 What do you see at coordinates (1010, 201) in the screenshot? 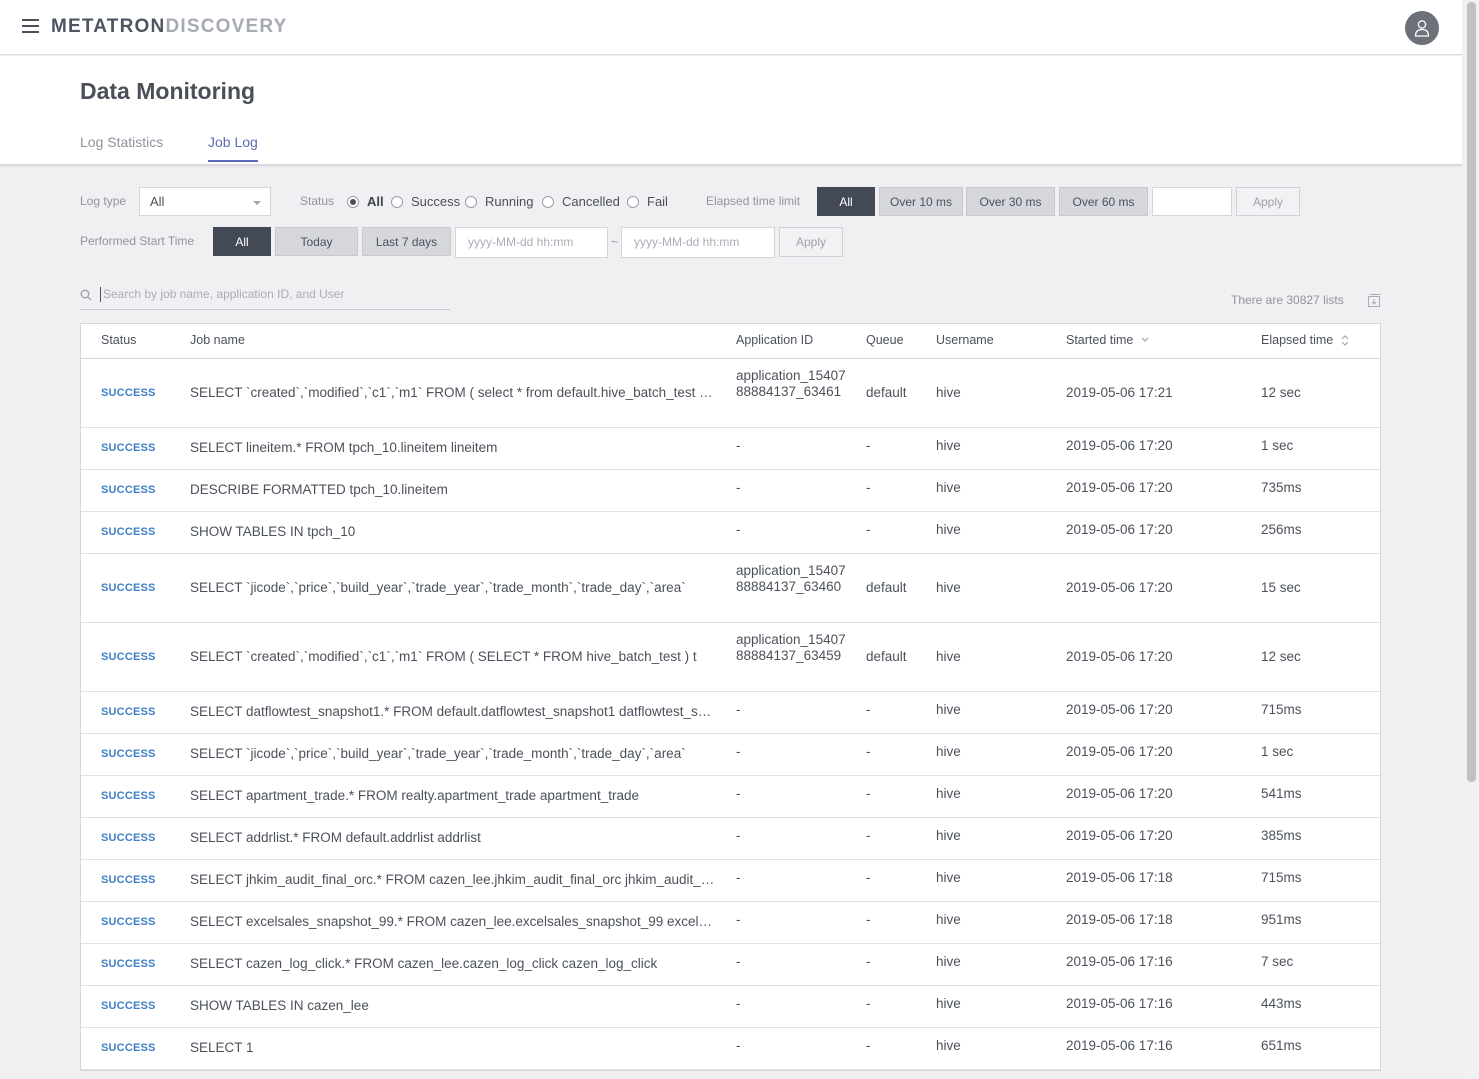
I see `elapsed-over-30ms-button: Over 30 ms` at bounding box center [1010, 201].